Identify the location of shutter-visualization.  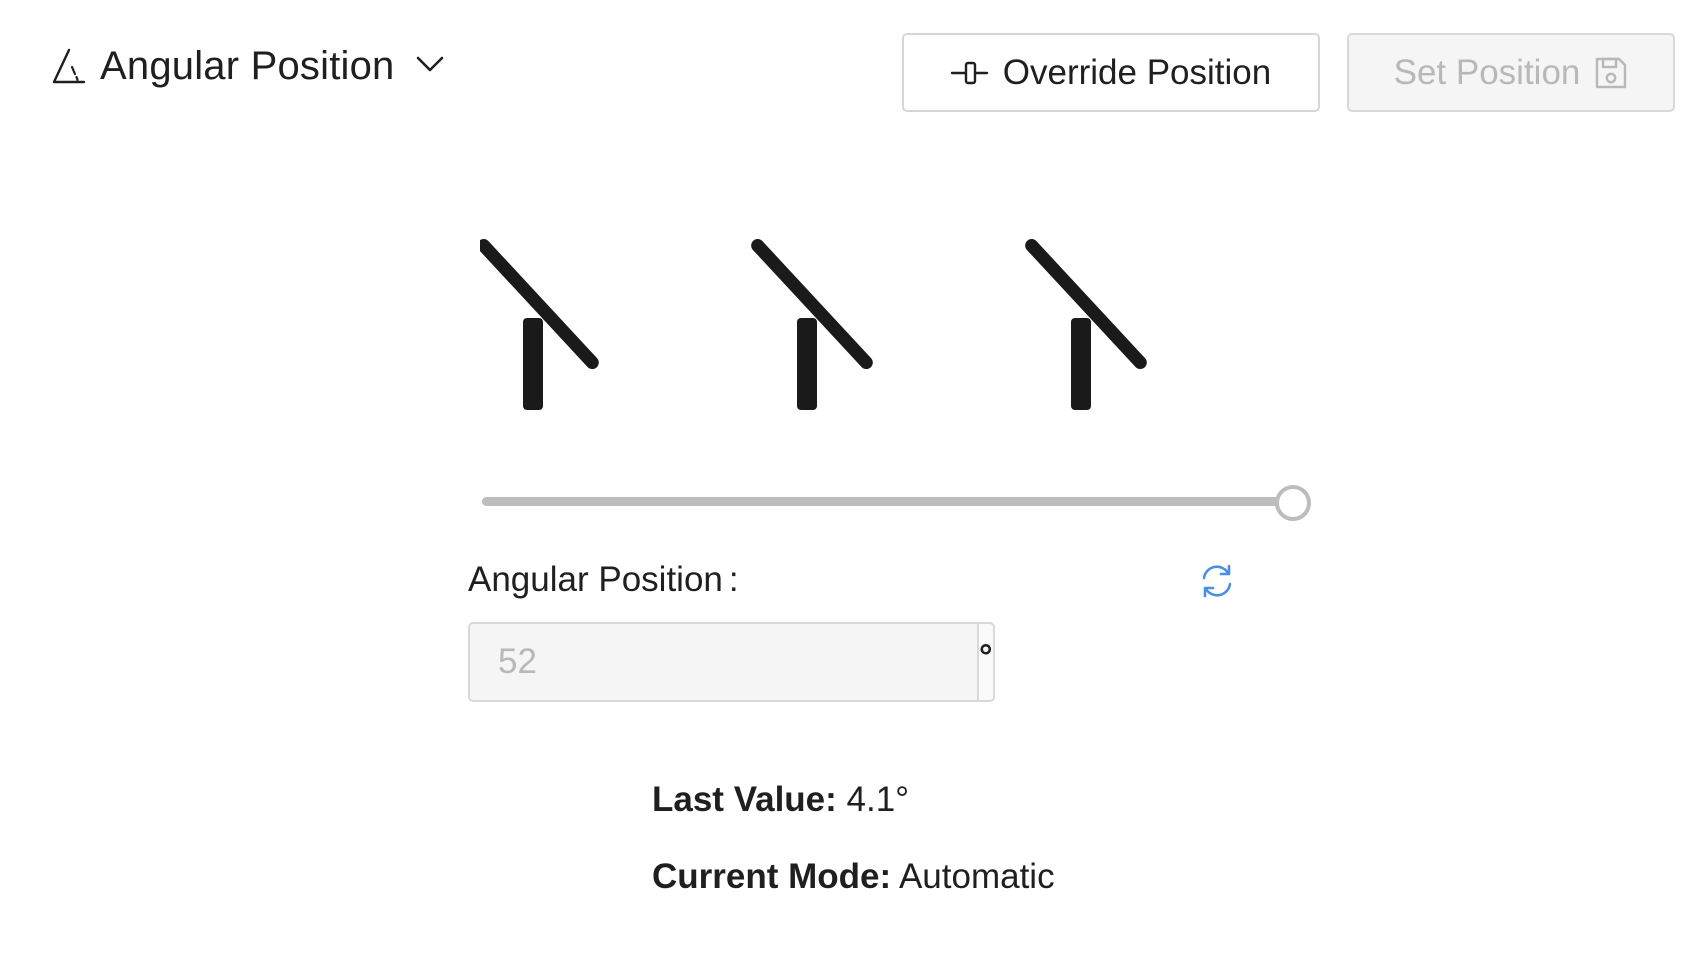
(813, 324).